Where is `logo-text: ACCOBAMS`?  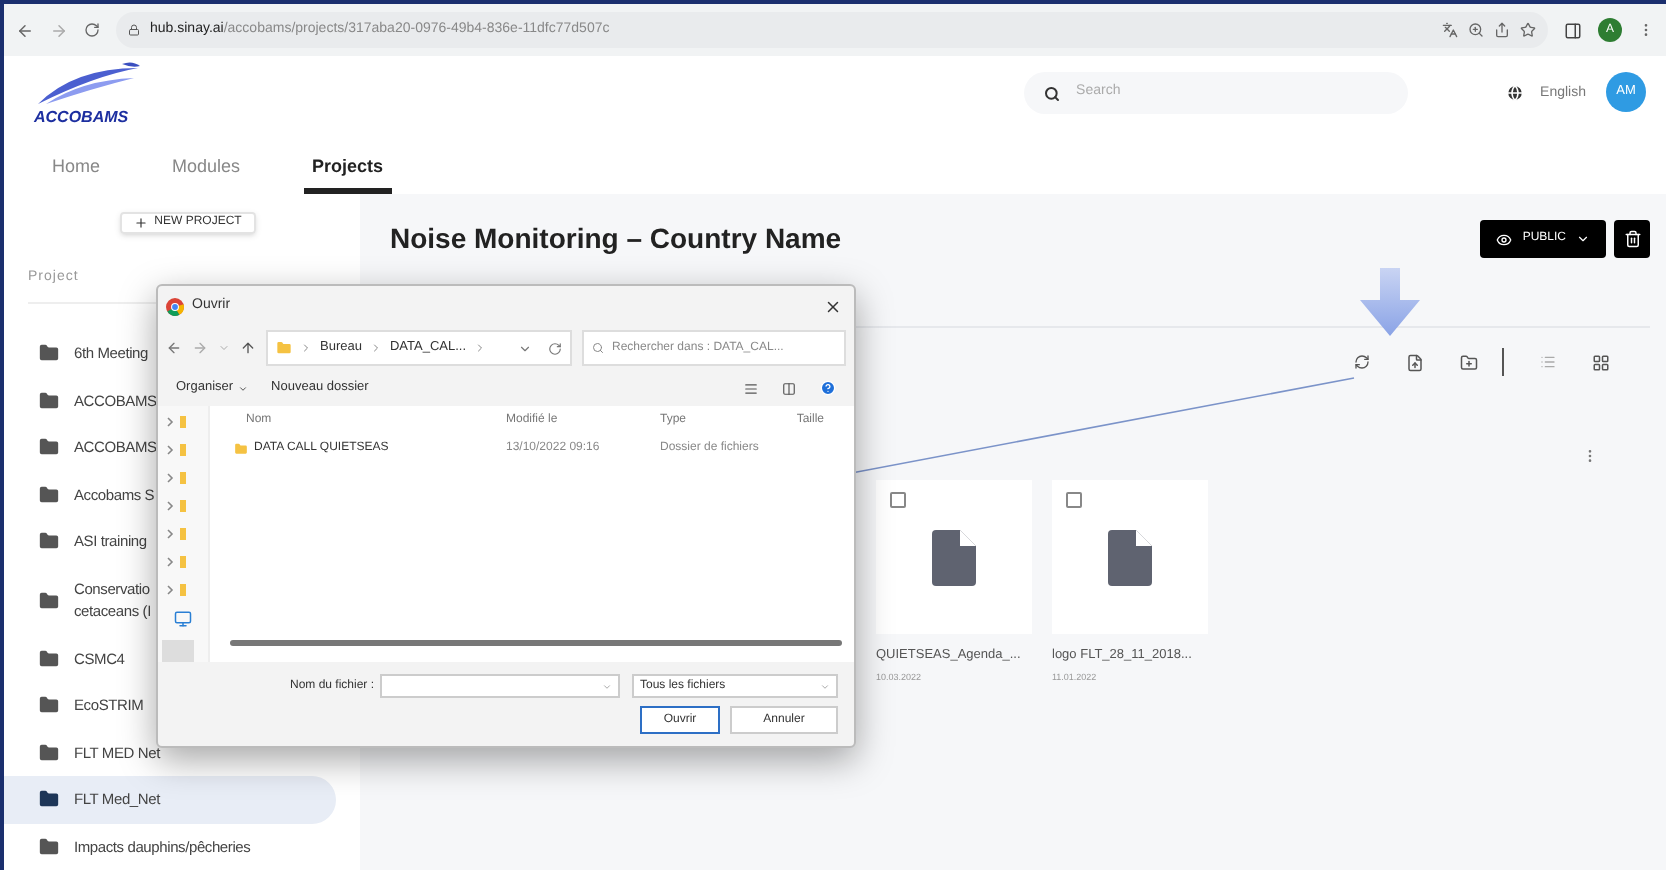 logo-text: ACCOBAMS is located at coordinates (82, 117).